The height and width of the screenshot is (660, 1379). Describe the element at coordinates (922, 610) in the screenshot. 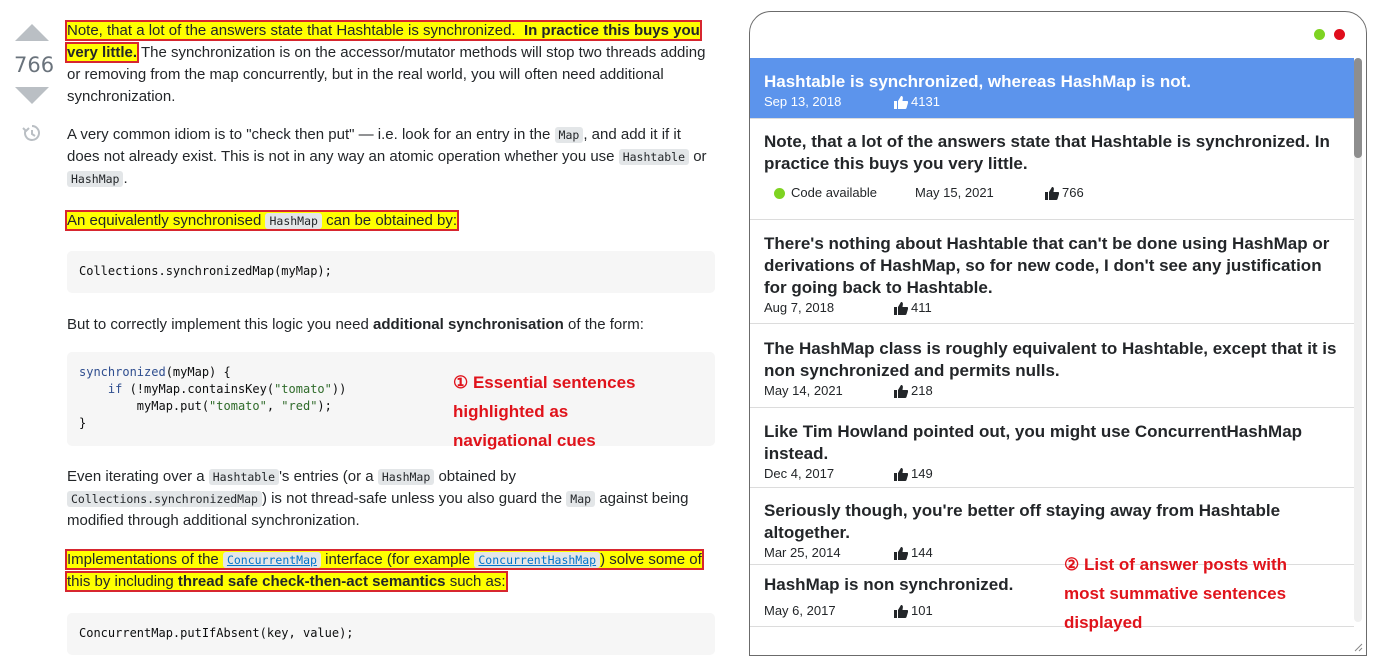

I see `answer-votes: 101` at that location.